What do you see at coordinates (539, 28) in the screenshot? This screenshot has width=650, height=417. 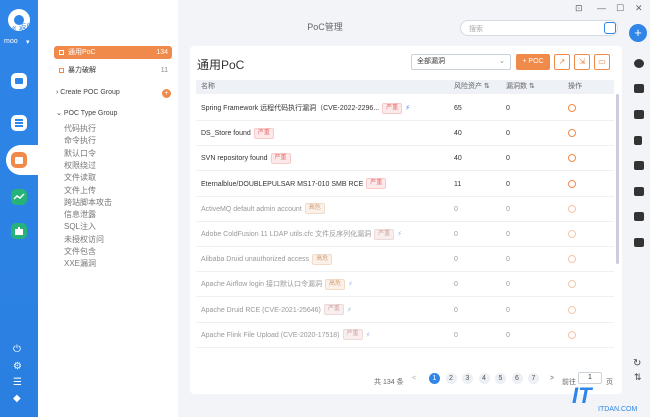 I see `search-input: 搜索` at bounding box center [539, 28].